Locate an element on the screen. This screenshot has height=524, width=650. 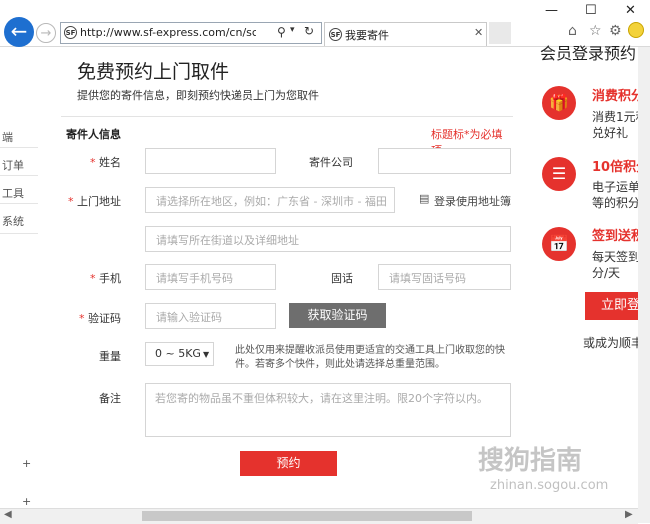
code-label: * 验证码 is located at coordinates (100, 318).